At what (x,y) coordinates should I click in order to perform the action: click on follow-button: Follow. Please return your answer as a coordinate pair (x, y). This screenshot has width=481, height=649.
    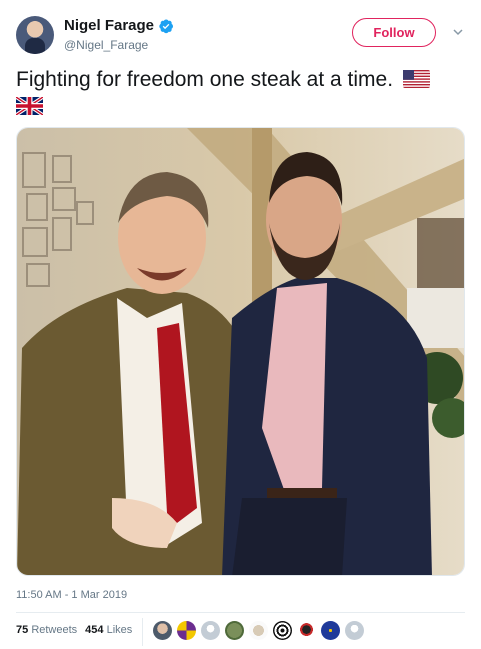
    Looking at the image, I should click on (394, 32).